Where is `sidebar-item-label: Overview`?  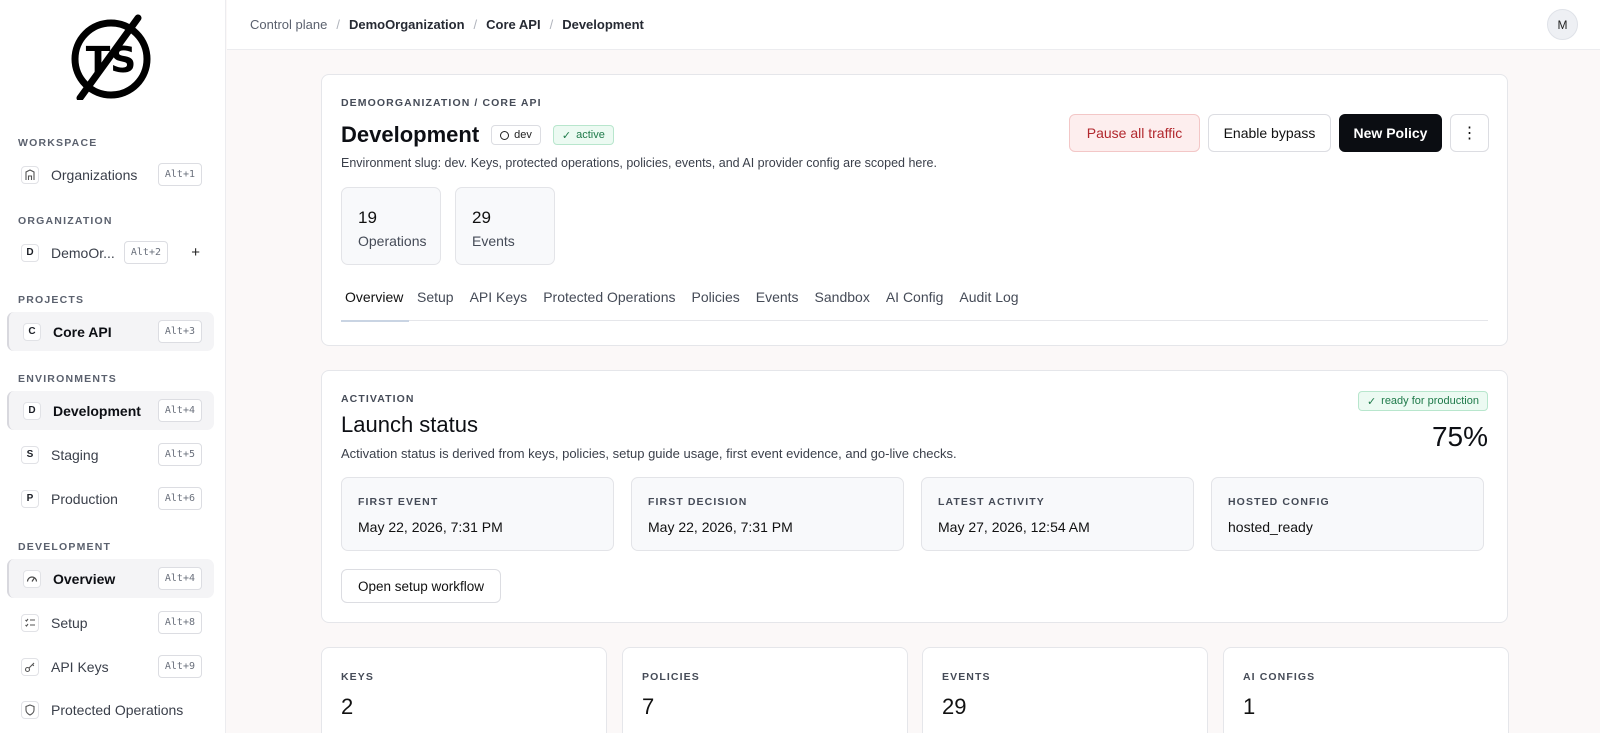 sidebar-item-label: Overview is located at coordinates (84, 578).